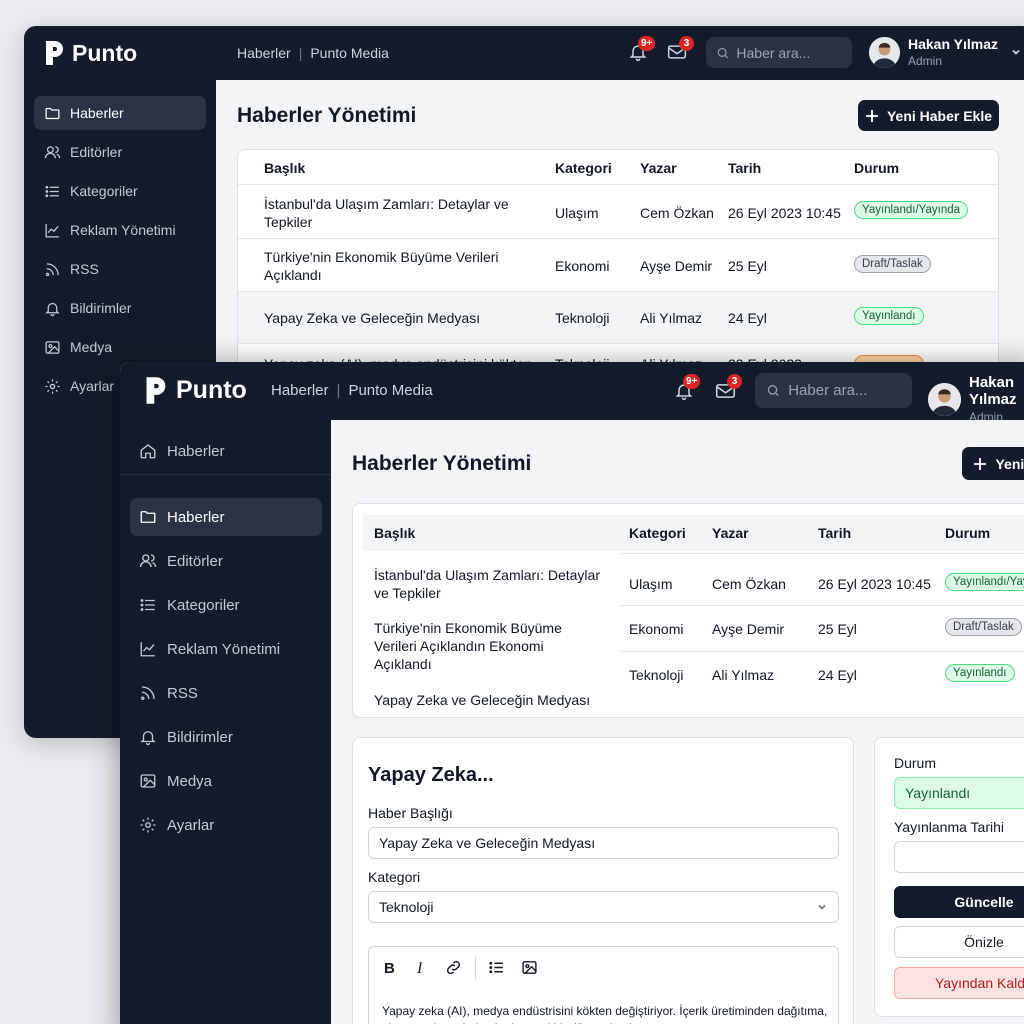  Describe the element at coordinates (821, 674) in the screenshot. I see `table-row: Teknoloji Ali Yılmaz 24 Eyl Yayınlandı` at that location.